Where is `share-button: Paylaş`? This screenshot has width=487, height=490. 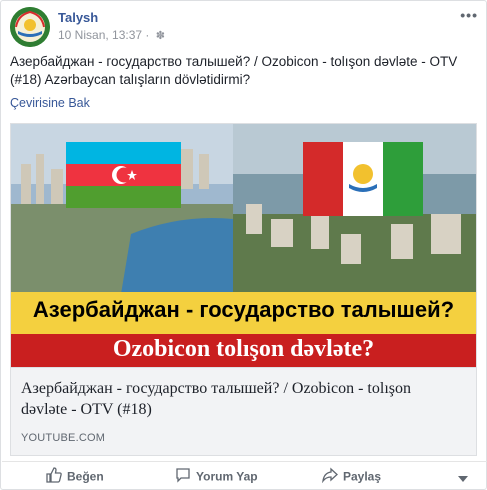
share-button: Paylaş is located at coordinates (351, 476).